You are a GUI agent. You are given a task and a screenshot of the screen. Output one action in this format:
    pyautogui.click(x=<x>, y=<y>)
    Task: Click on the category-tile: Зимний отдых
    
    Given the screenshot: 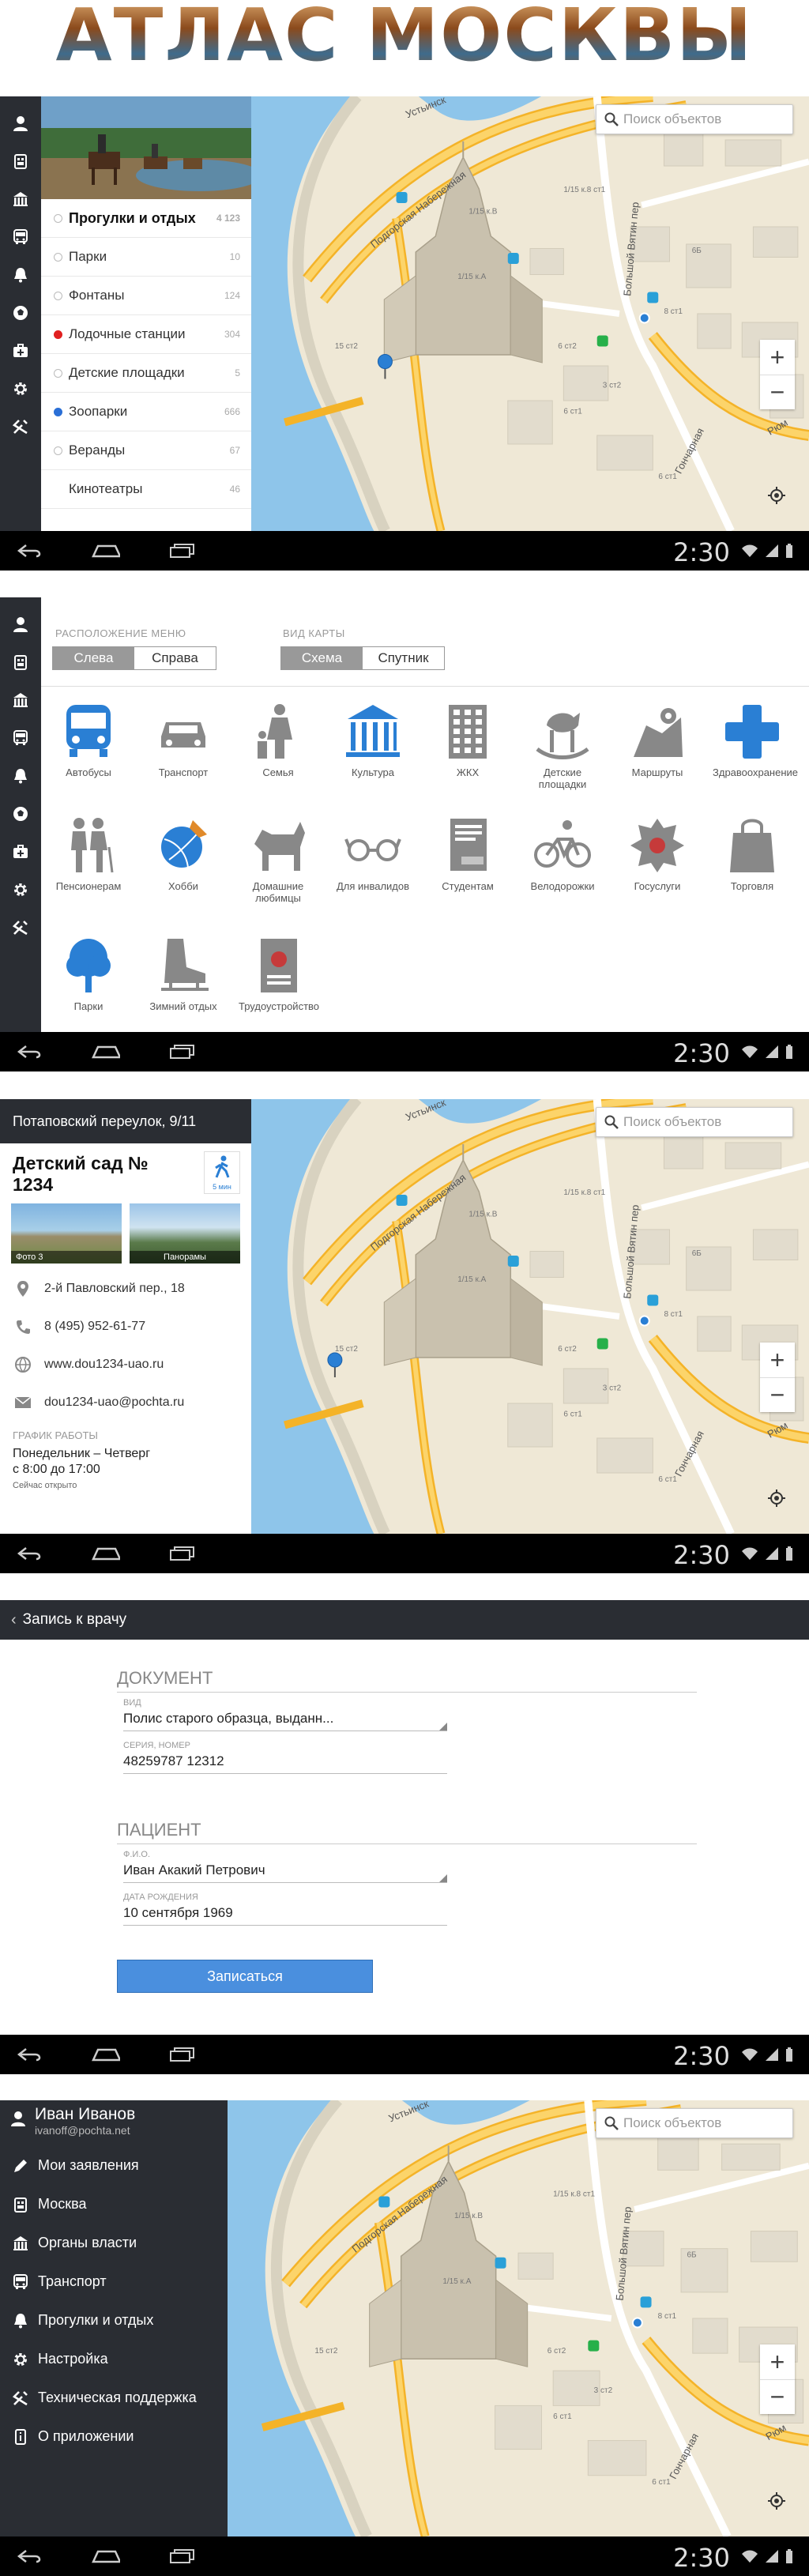 What is the action you would take?
    pyautogui.click(x=183, y=974)
    